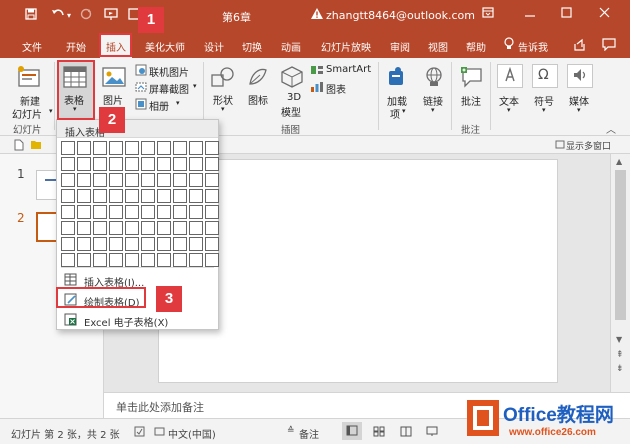 This screenshot has height=444, width=630. What do you see at coordinates (488, 14) in the screenshot?
I see `ribbon-display-options-icon` at bounding box center [488, 14].